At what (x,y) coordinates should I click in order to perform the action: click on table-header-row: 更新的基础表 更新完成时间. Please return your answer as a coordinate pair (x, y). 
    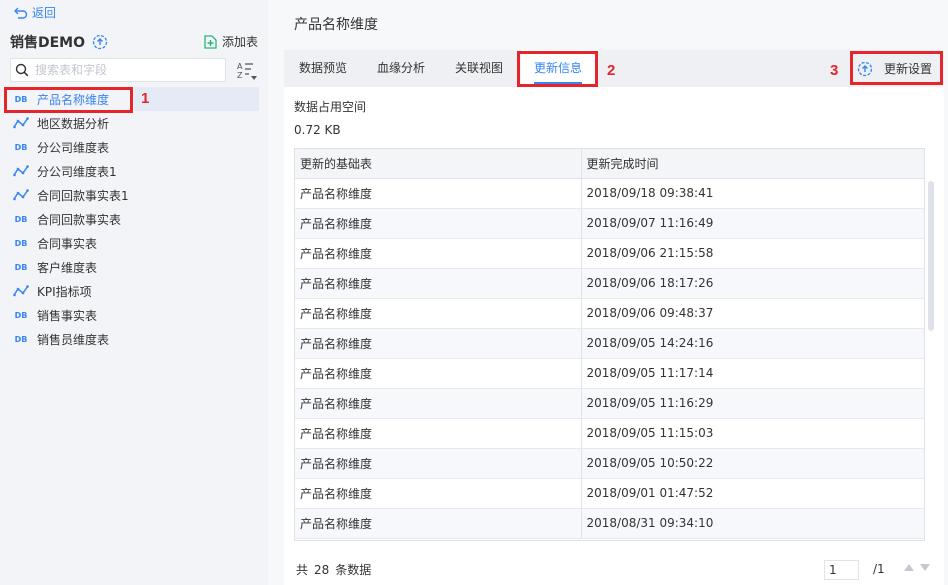
    Looking at the image, I should click on (609, 164).